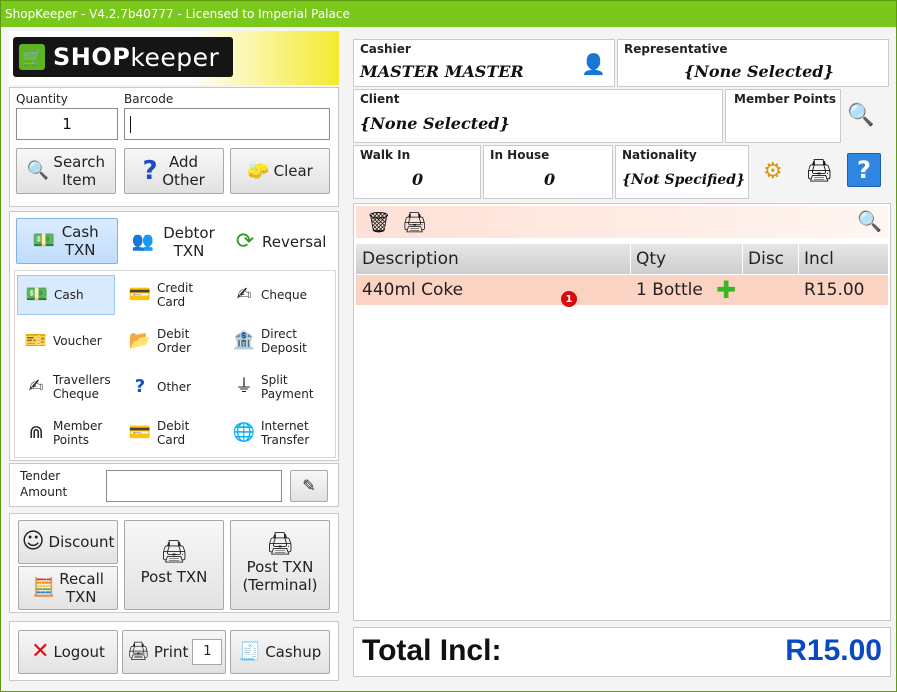  I want to click on question-circle-icon: ?, so click(140, 386).